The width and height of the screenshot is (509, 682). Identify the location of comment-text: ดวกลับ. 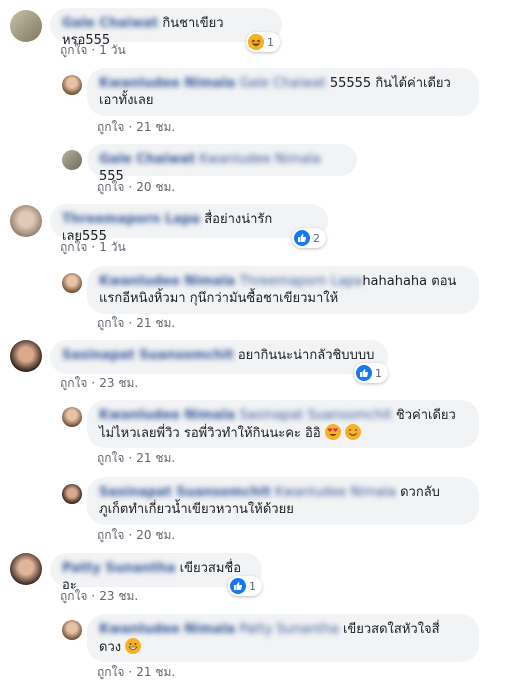
(420, 492).